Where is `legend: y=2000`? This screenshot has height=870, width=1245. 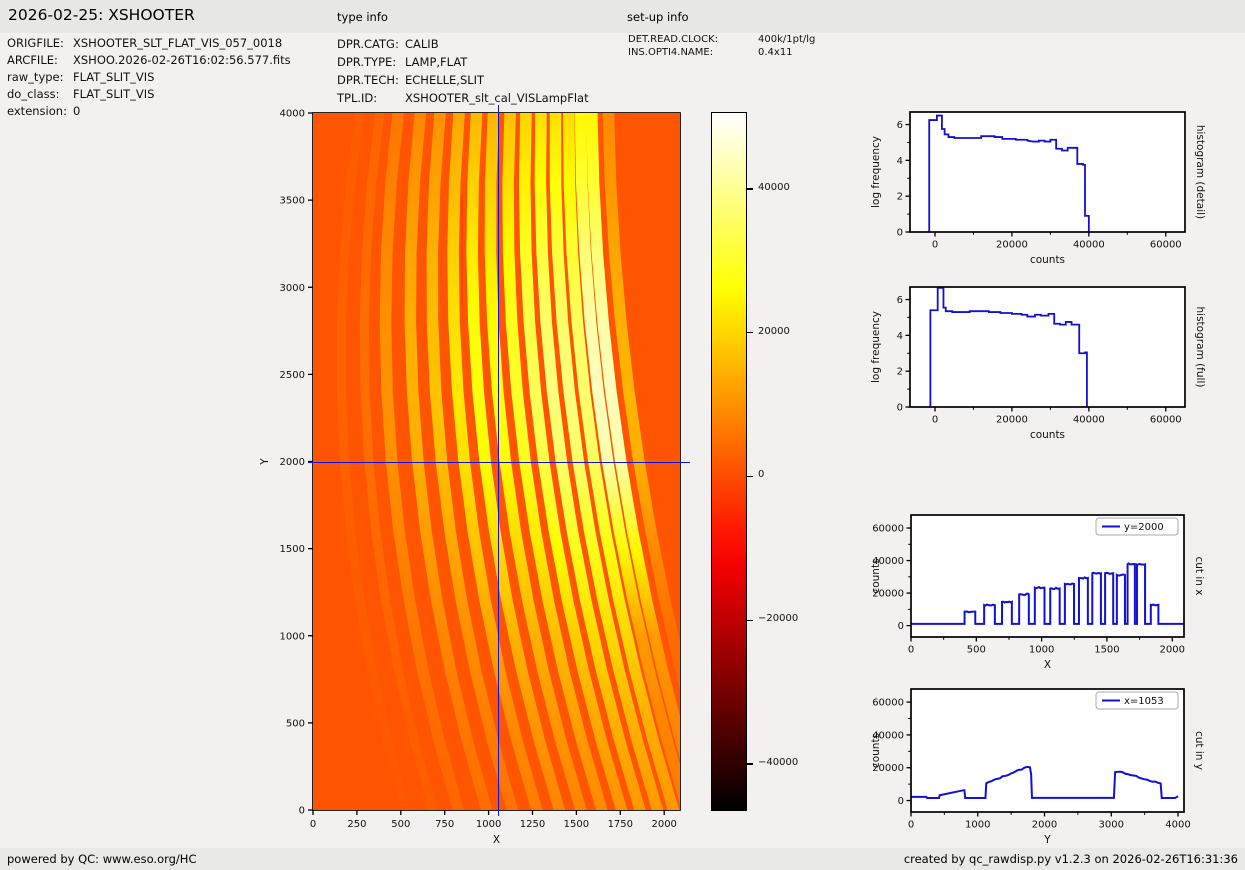 legend: y=2000 is located at coordinates (1137, 526).